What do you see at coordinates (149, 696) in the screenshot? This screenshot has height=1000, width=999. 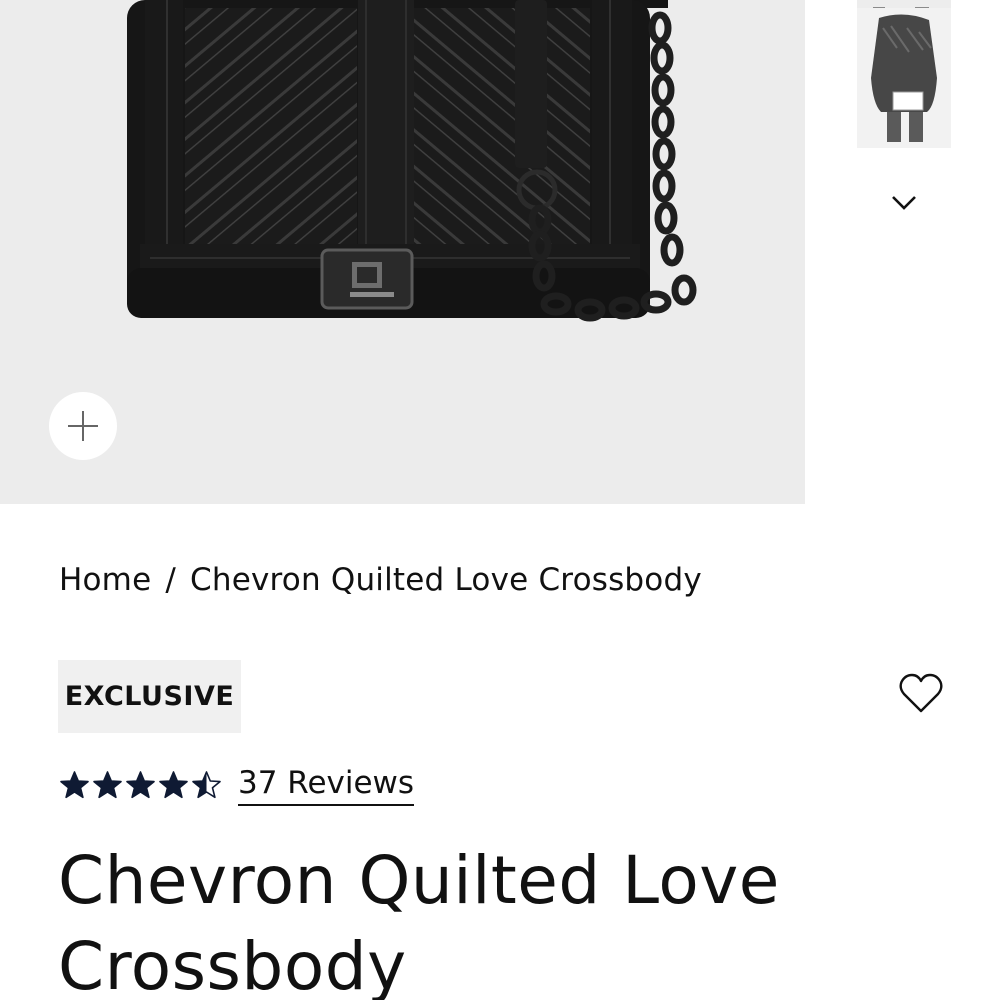 I see `exclusive-badge: EXCLUSIVE` at bounding box center [149, 696].